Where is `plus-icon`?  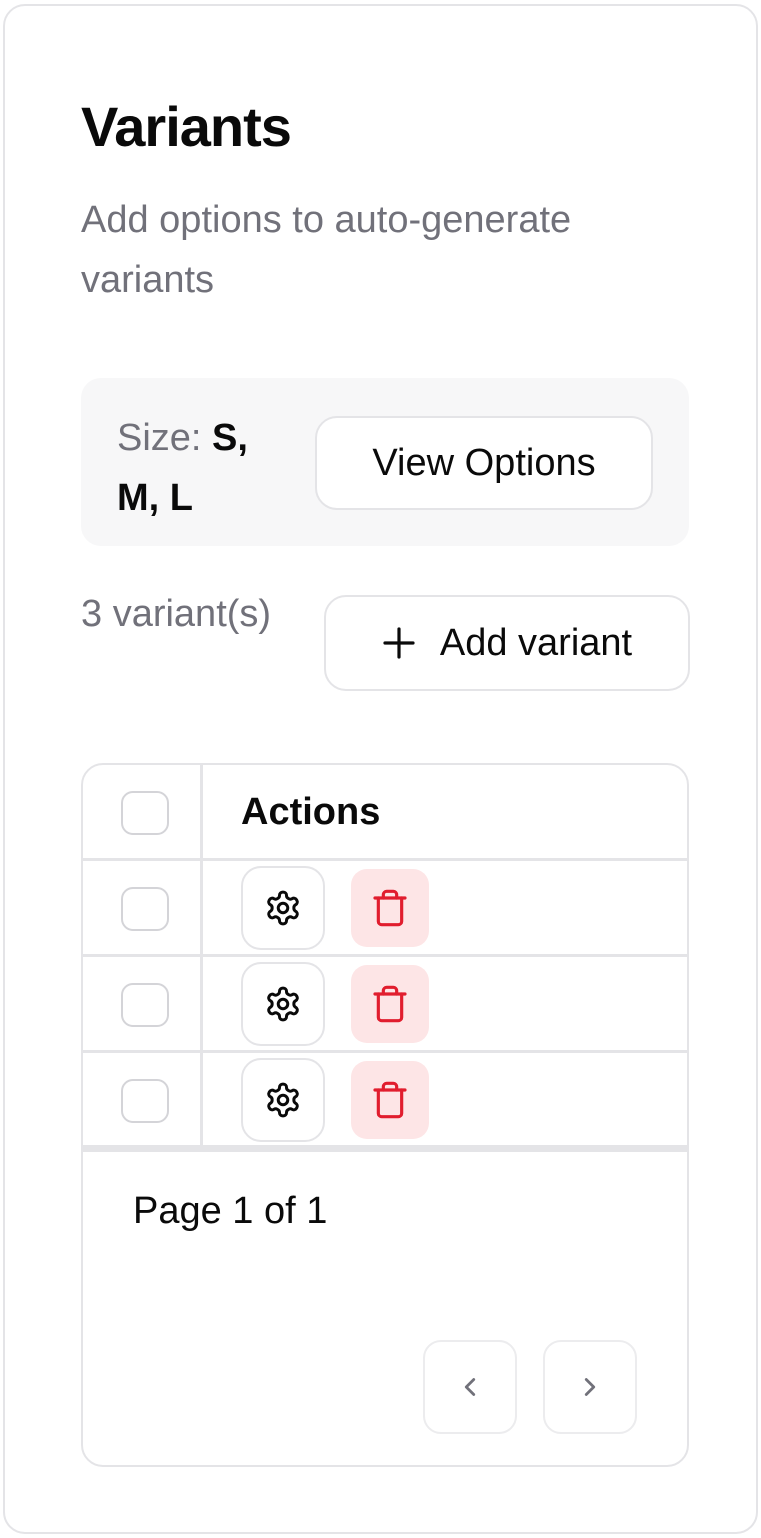
plus-icon is located at coordinates (399, 643).